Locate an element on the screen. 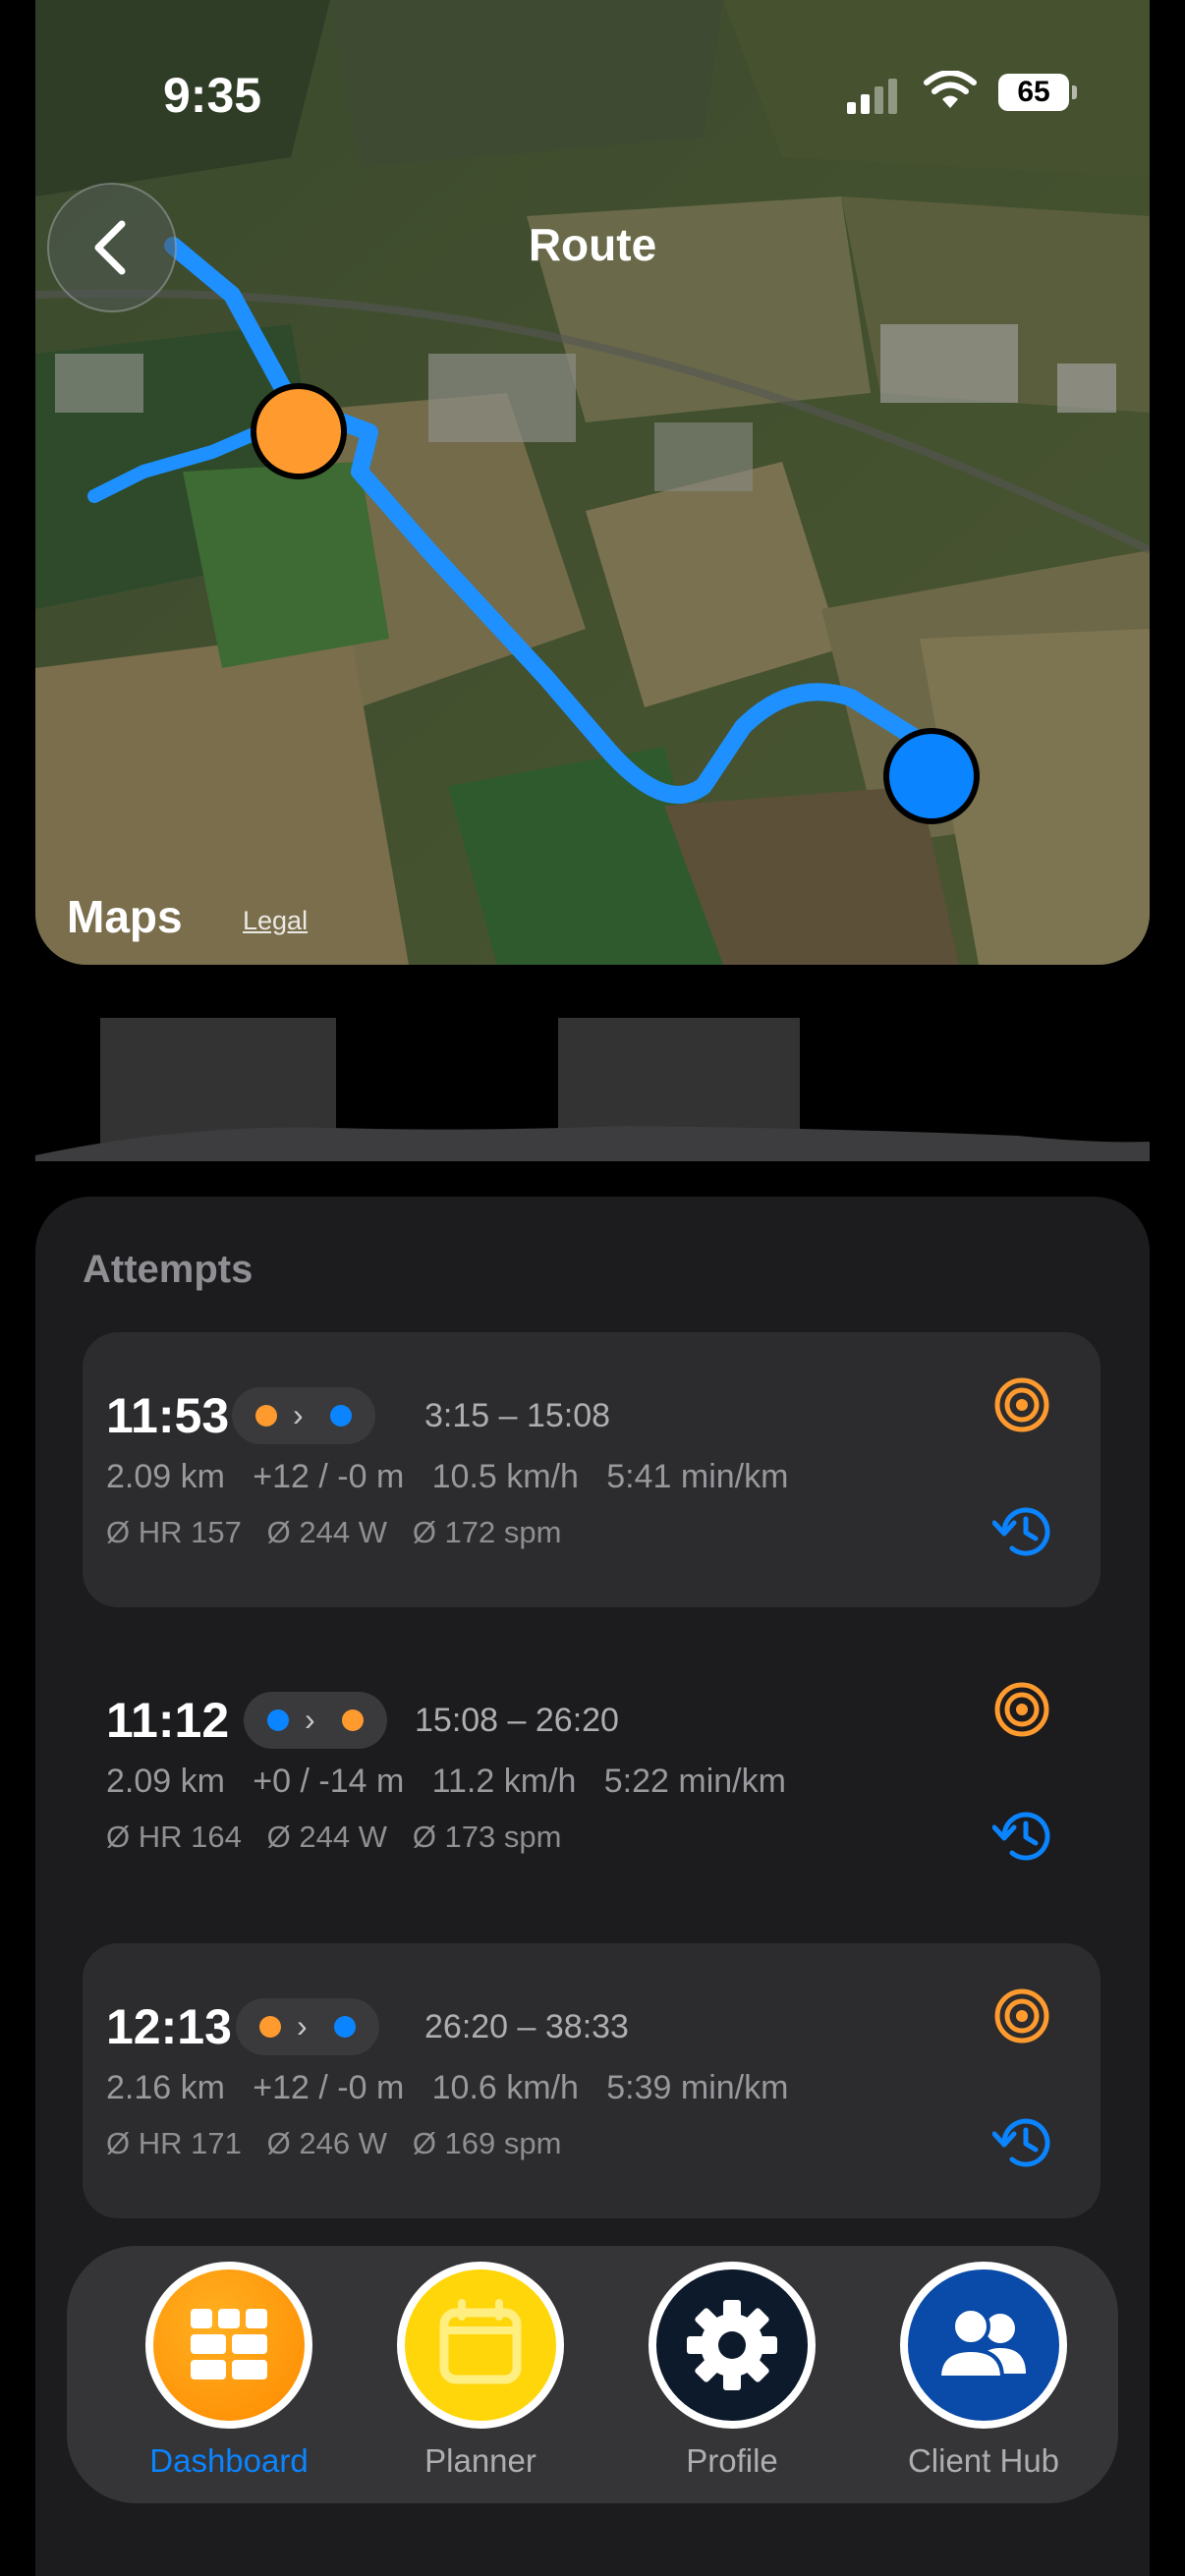  tab-label: Planner is located at coordinates (480, 2460).